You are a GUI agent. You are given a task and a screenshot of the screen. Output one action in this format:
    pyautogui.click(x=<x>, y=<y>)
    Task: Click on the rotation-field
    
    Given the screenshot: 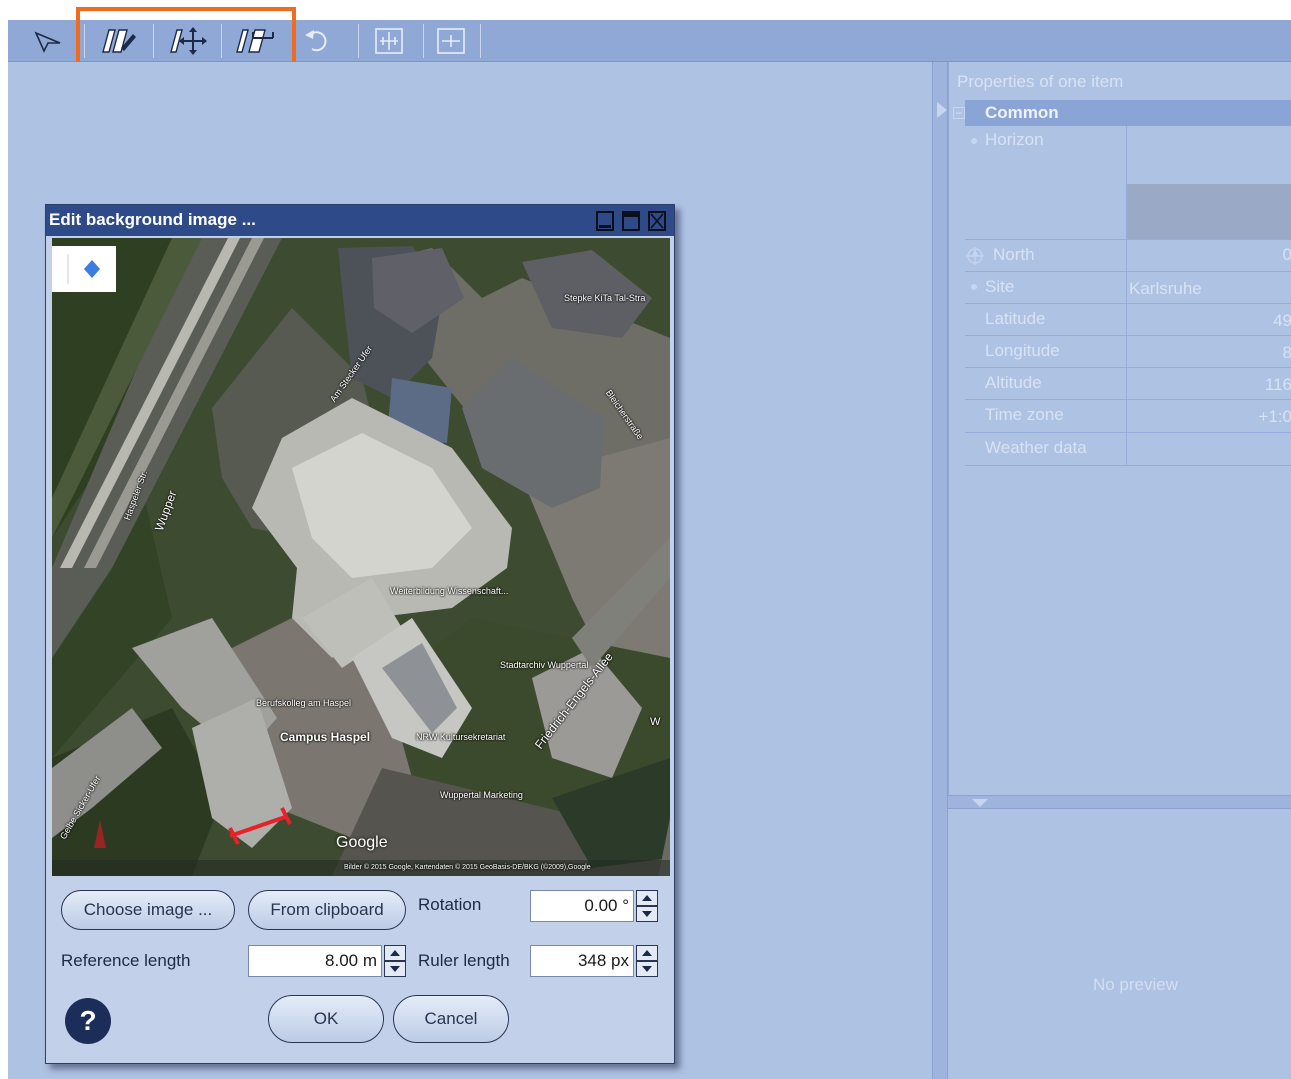 What is the action you would take?
    pyautogui.click(x=582, y=906)
    